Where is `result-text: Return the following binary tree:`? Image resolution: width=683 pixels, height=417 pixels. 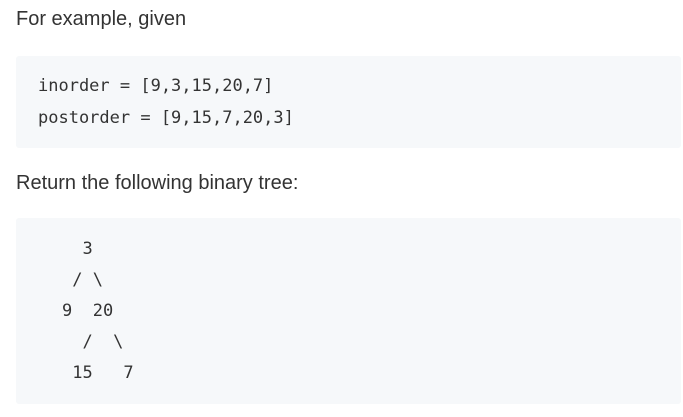 result-text: Return the following binary tree: is located at coordinates (157, 183).